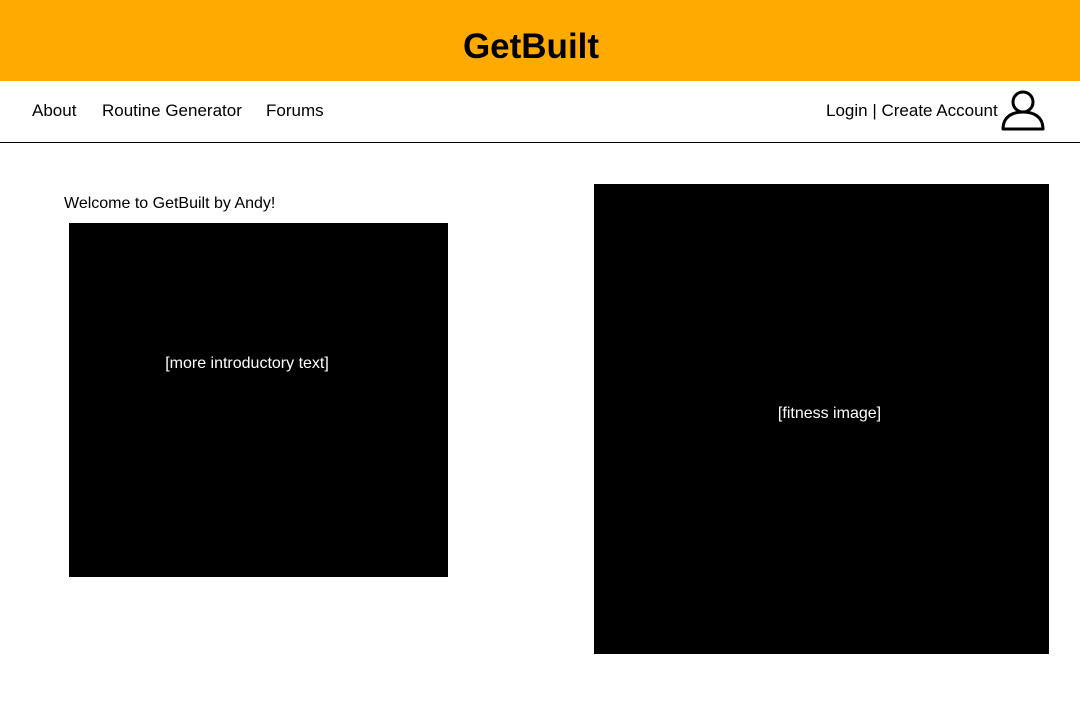 This screenshot has width=1080, height=720. I want to click on nav-item-routine-generator: Routine Generator, so click(172, 111).